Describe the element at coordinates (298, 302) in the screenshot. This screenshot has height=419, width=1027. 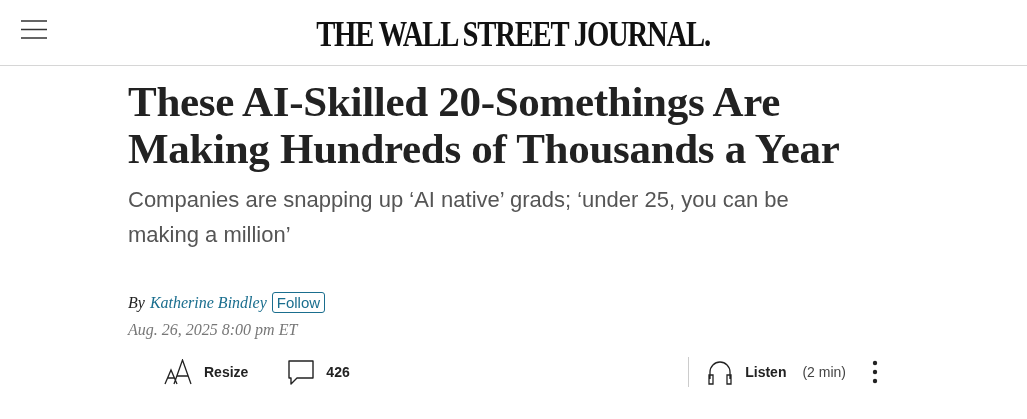
I see `follow-button: Follow` at that location.